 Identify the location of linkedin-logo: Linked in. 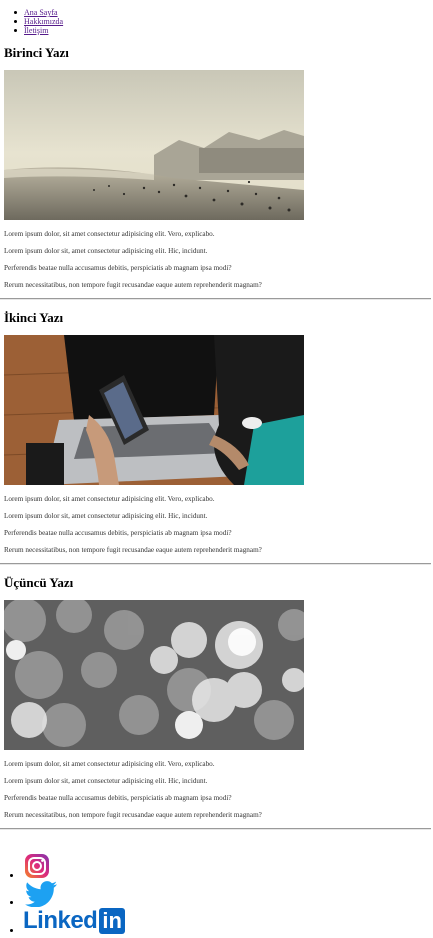
(74, 922).